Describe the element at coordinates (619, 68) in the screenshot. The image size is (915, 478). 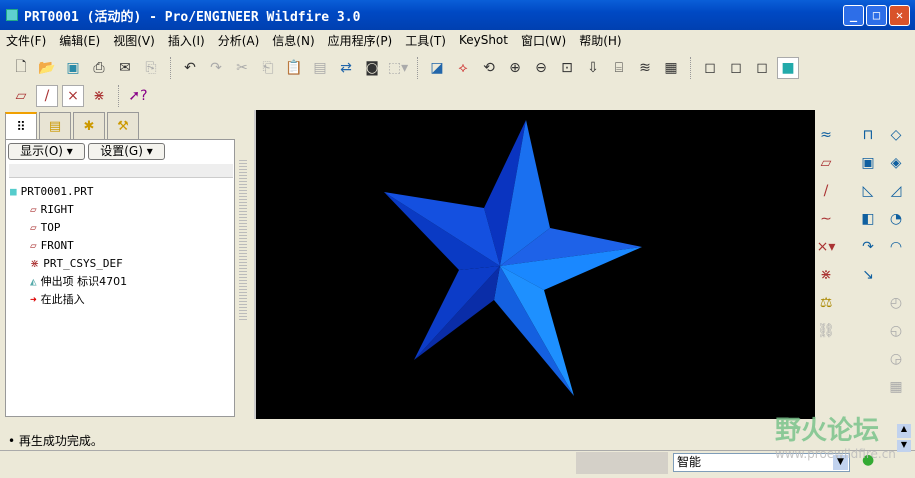
I see `saved-views-icon: ⌸` at that location.